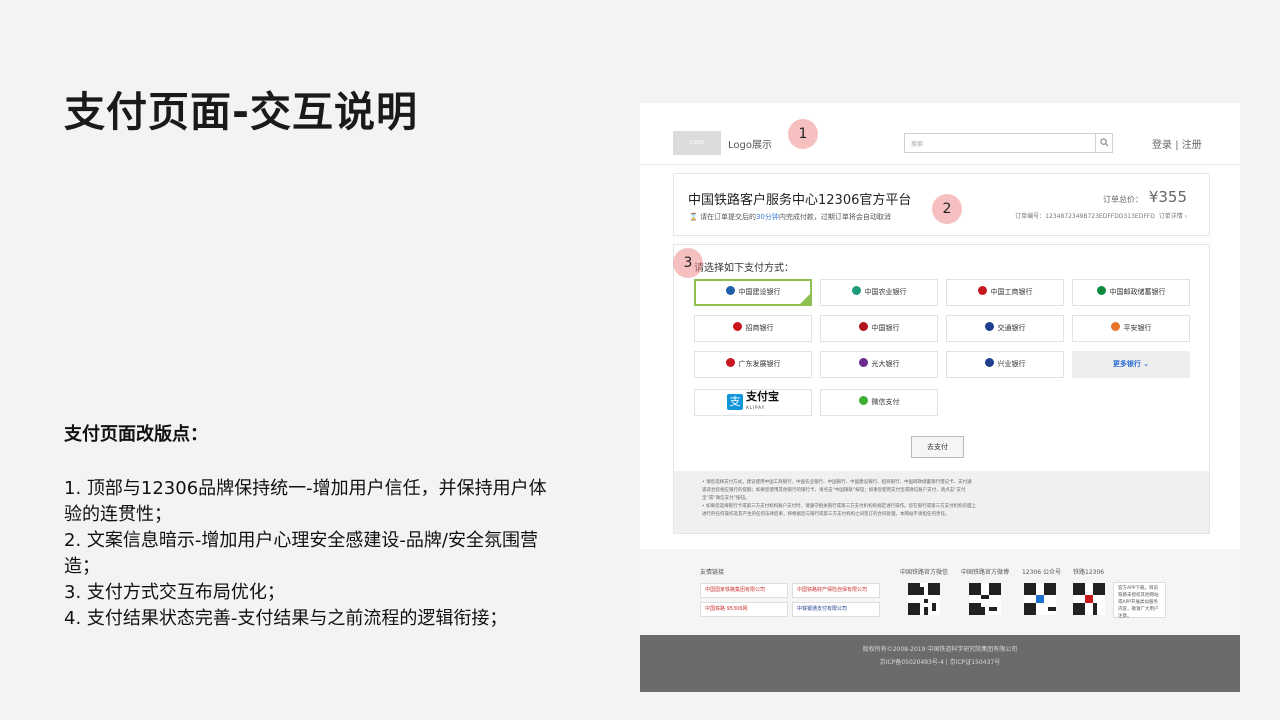 The width and height of the screenshot is (1280, 720). I want to click on tip-highlight: 30分钟, so click(767, 217).